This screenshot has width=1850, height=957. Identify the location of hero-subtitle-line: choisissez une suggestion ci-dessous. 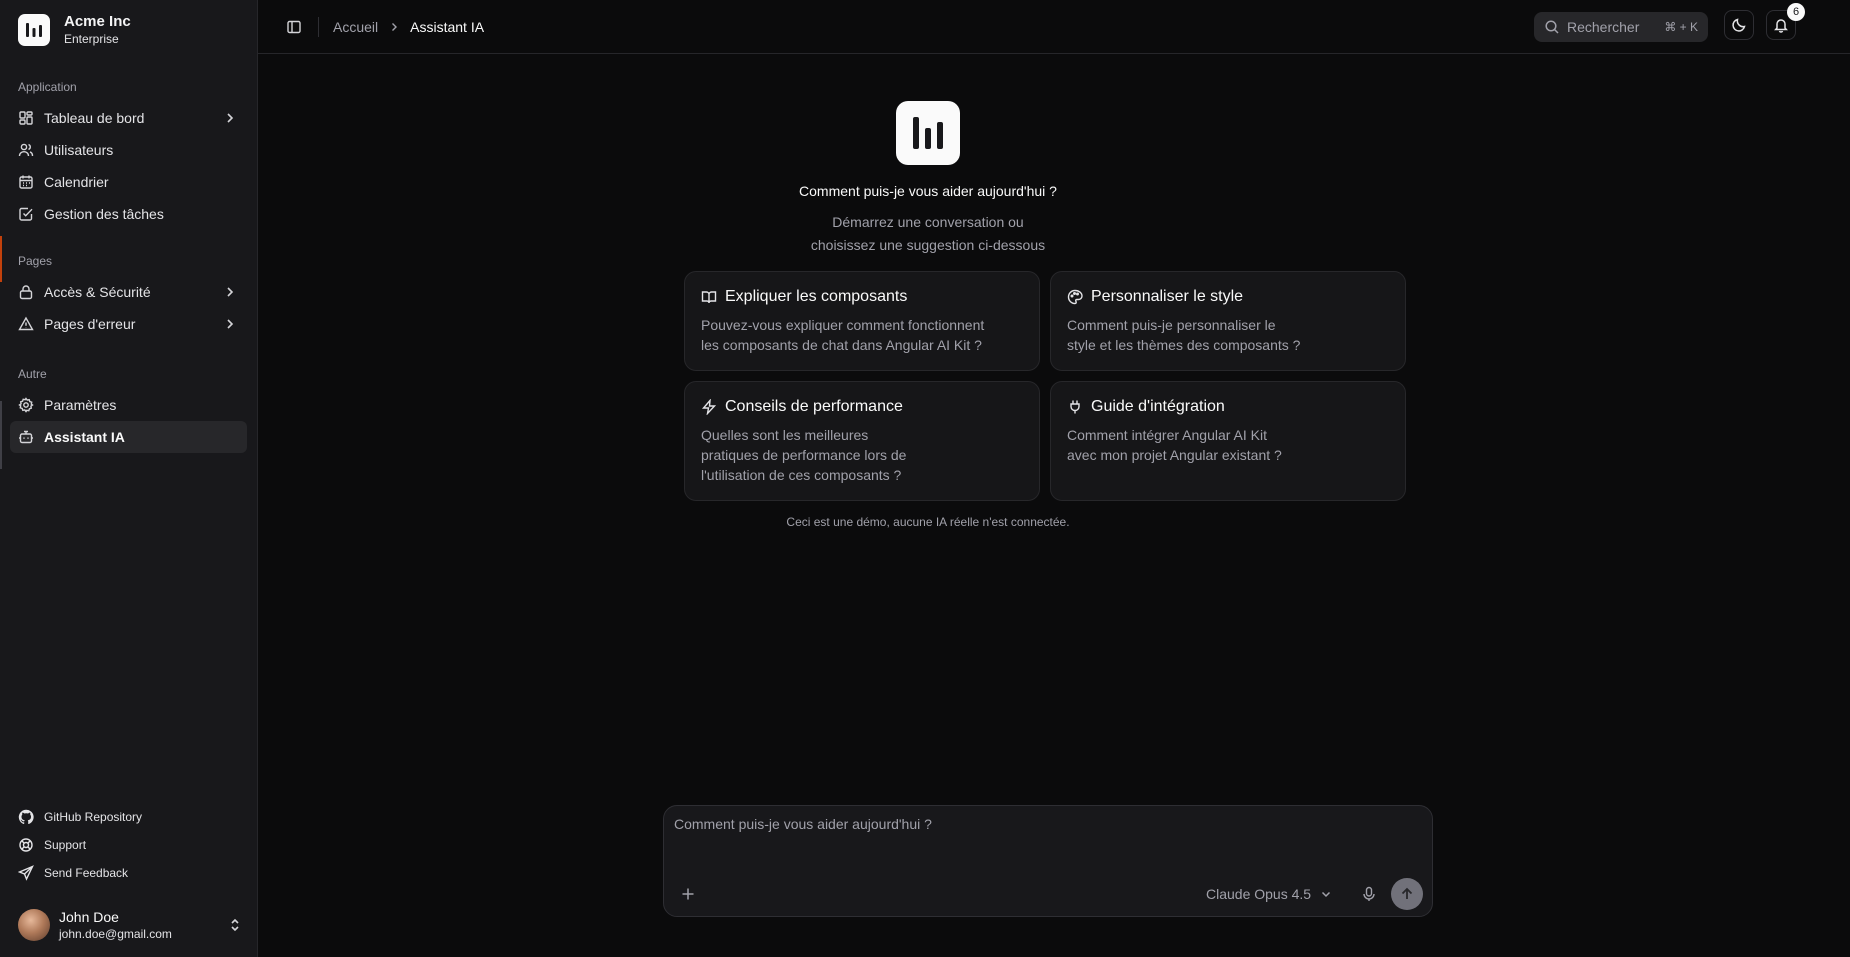
(928, 245).